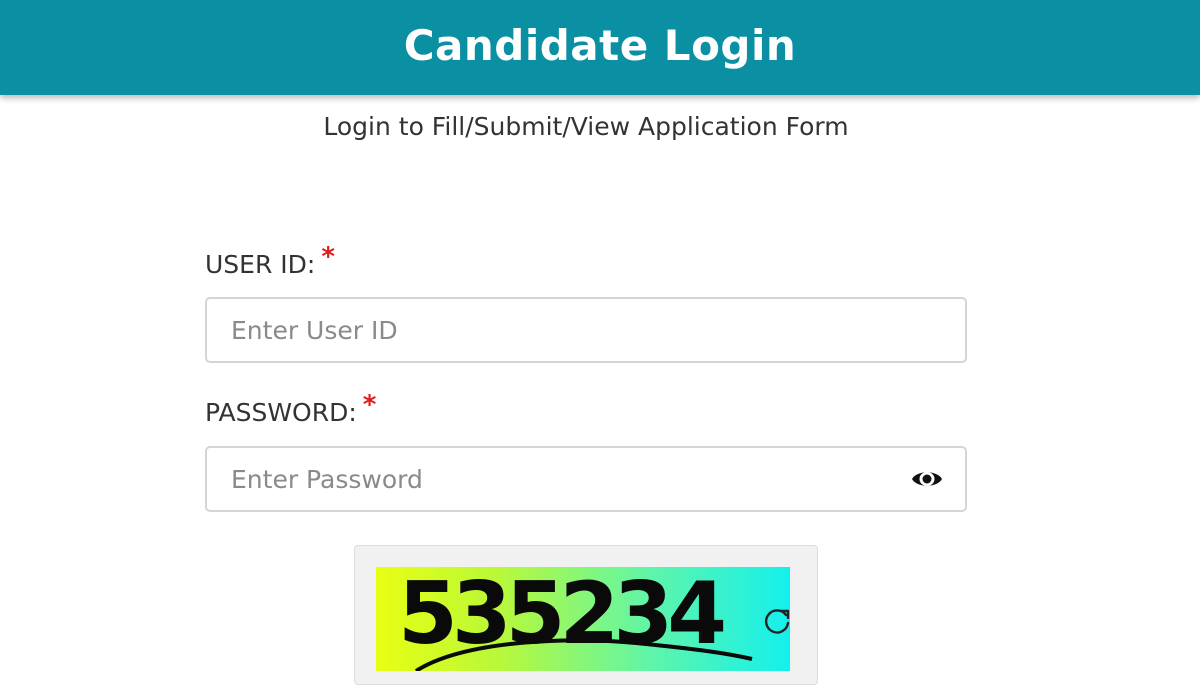 The width and height of the screenshot is (1200, 685). I want to click on page-header: Candidate Login, so click(600, 47).